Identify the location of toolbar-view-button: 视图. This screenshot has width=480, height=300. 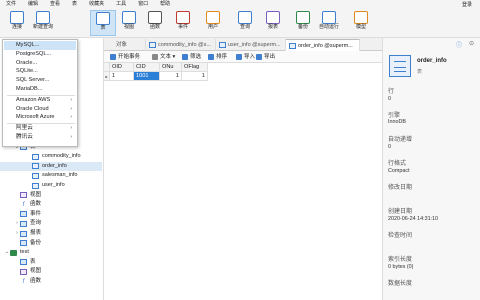
(129, 23).